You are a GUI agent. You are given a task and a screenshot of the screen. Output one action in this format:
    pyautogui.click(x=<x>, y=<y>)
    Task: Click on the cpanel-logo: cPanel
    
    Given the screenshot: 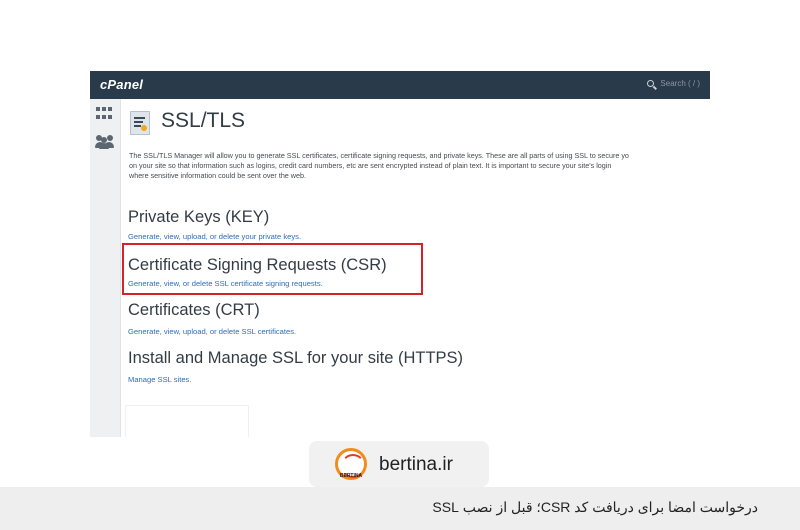 What is the action you would take?
    pyautogui.click(x=121, y=84)
    